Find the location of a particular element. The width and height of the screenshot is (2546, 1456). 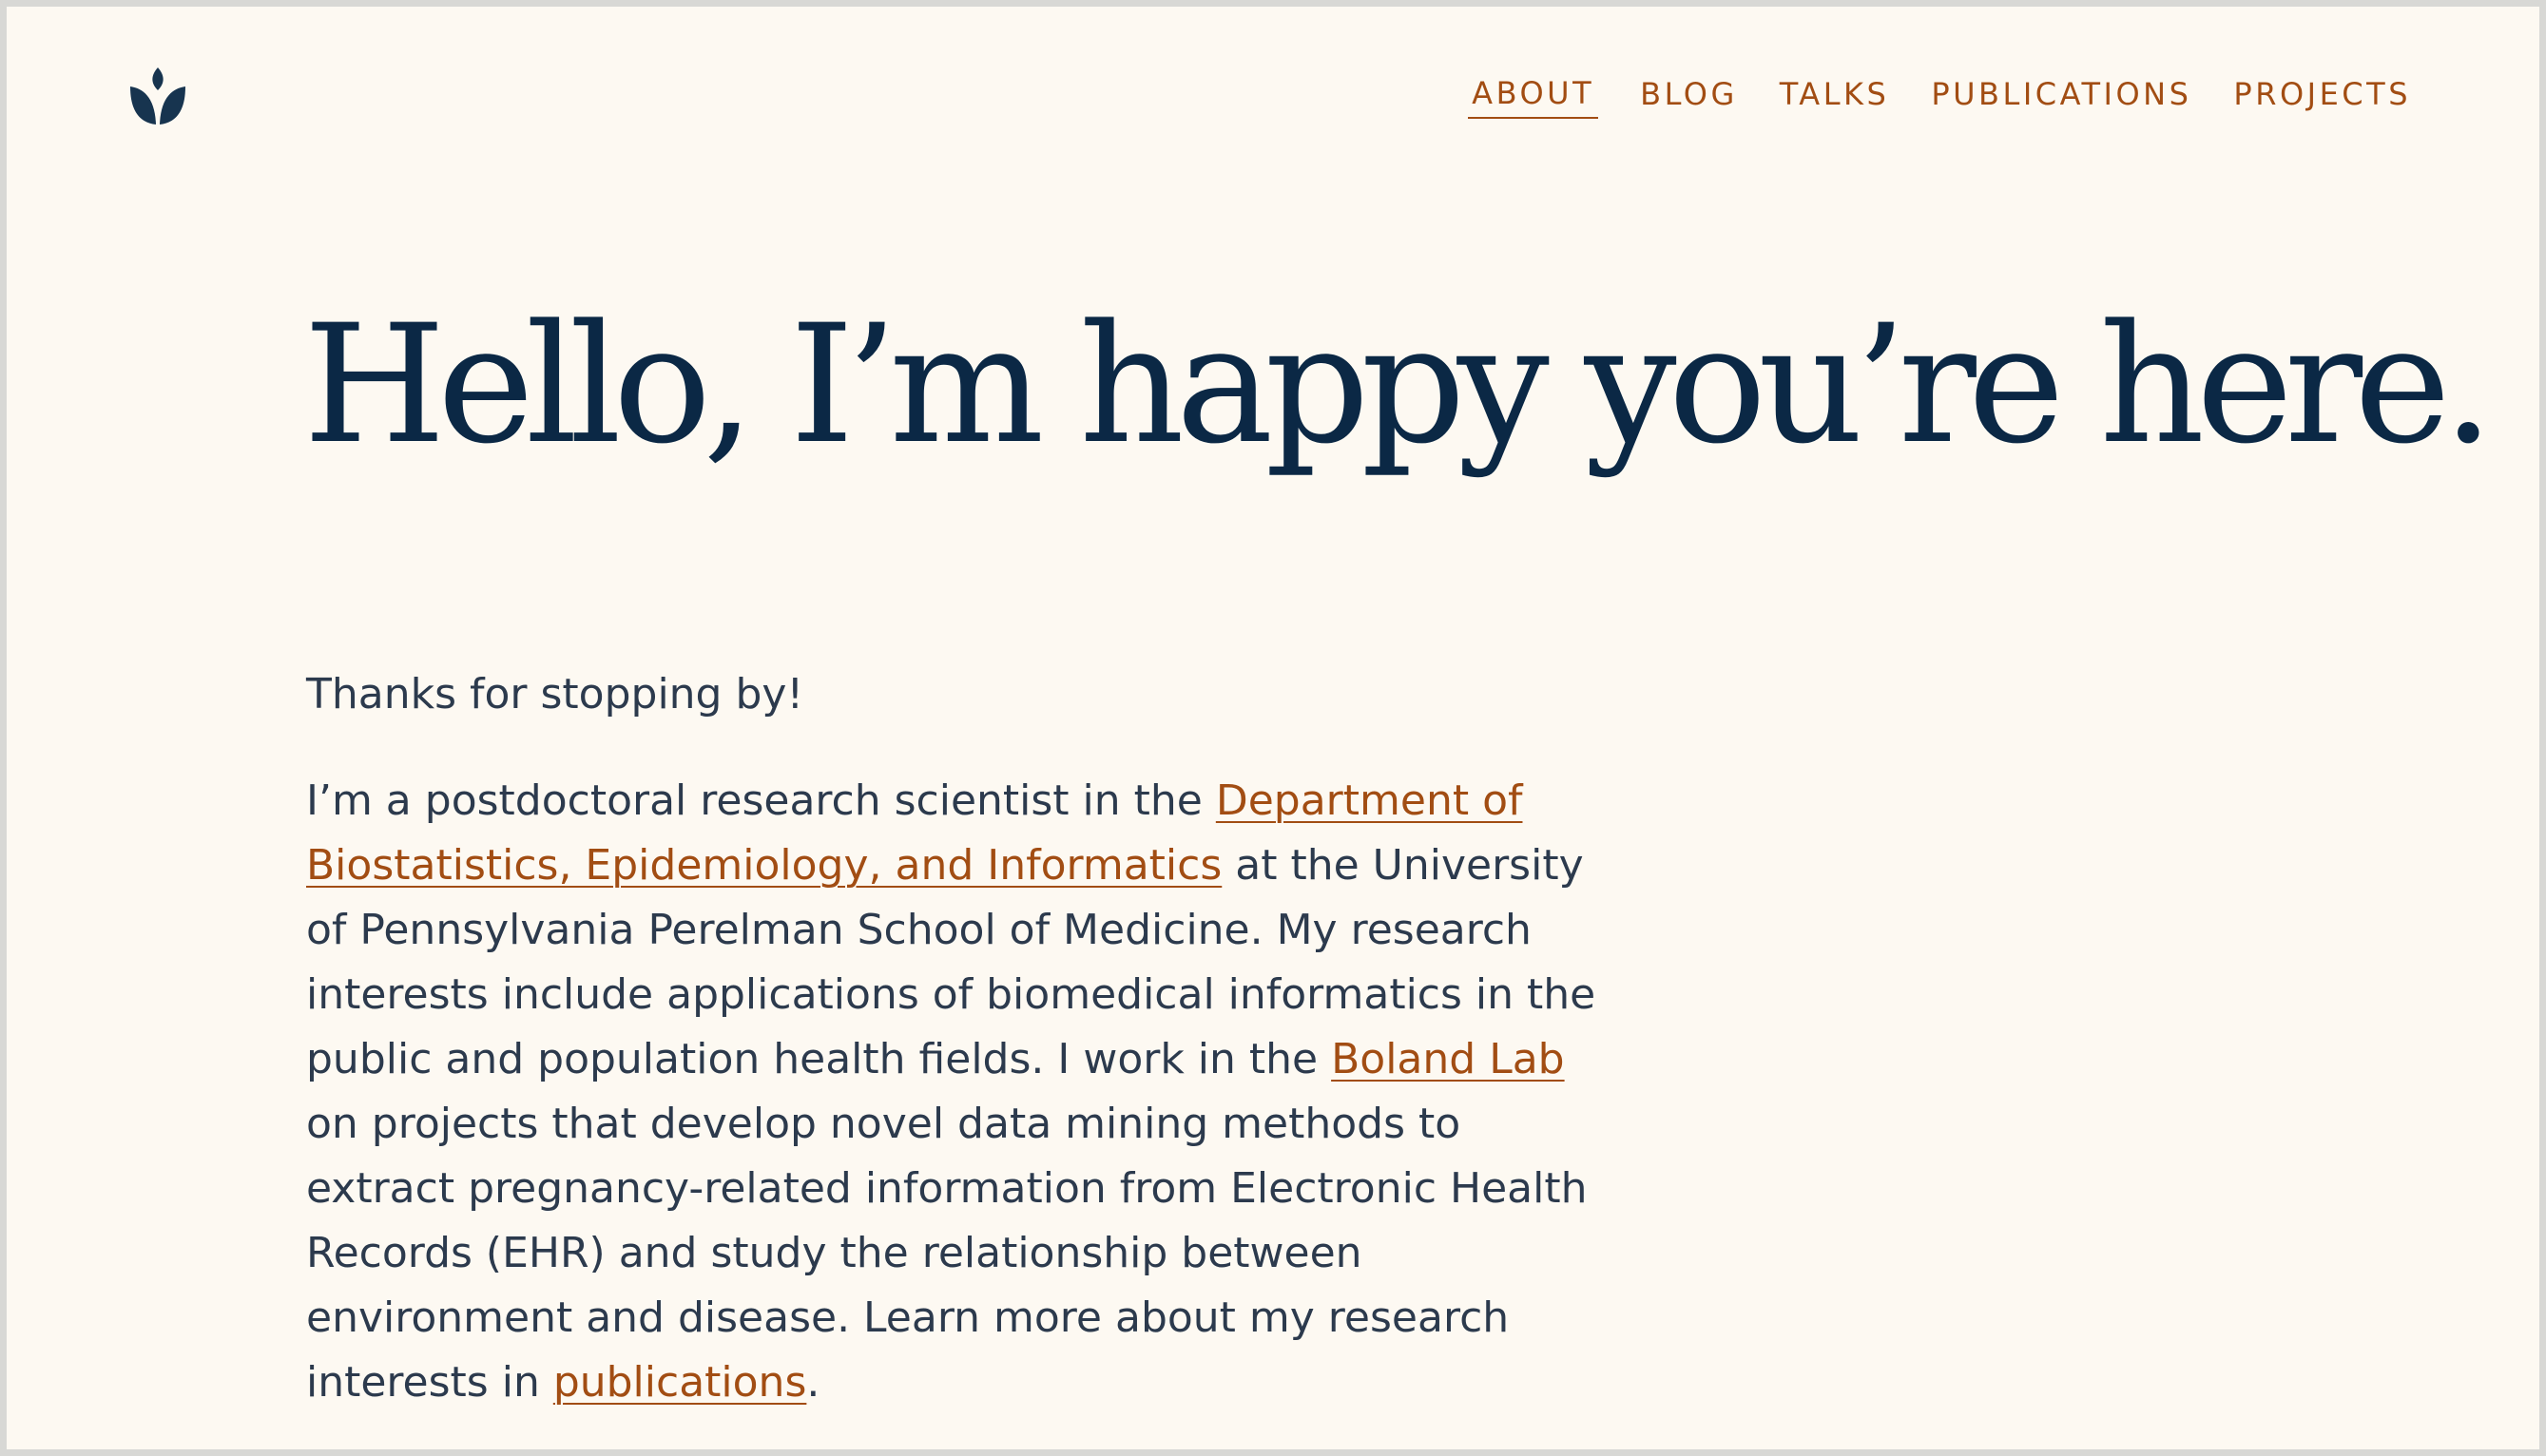

nav-talks-link: TALKS is located at coordinates (1835, 97).